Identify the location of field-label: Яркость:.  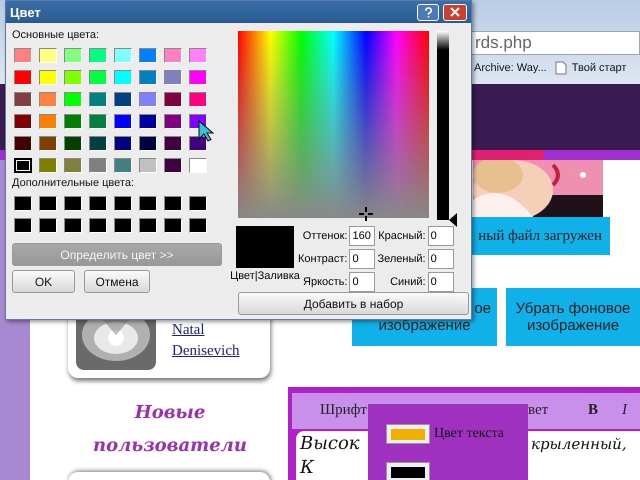
(325, 282).